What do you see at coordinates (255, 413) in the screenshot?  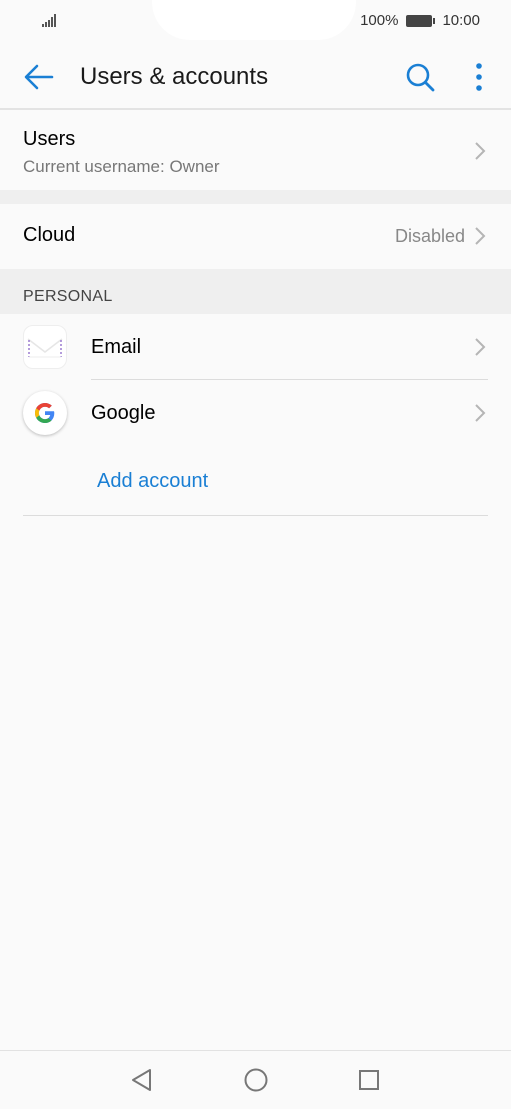 I see `account-row-google: Google` at bounding box center [255, 413].